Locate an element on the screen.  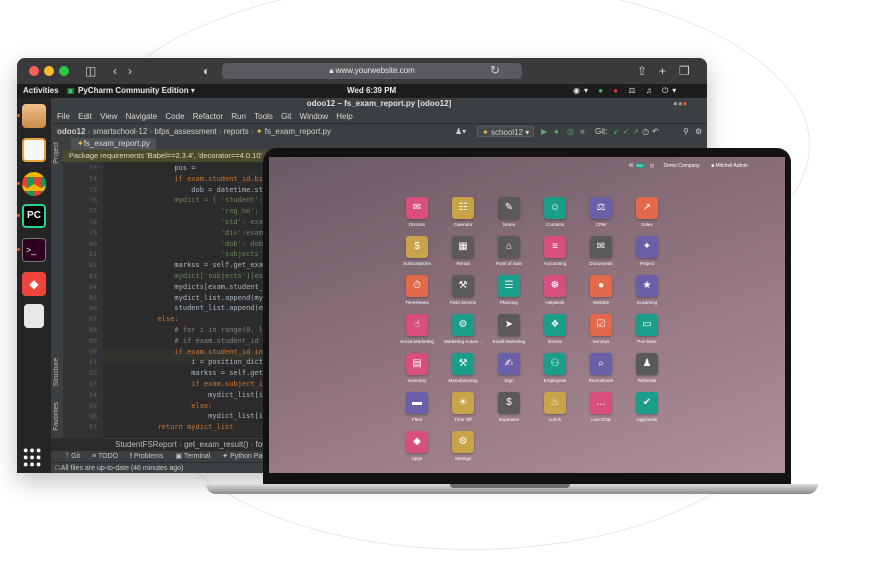
breadcrumb-folder: smartschool-12 is located at coordinates (120, 131).